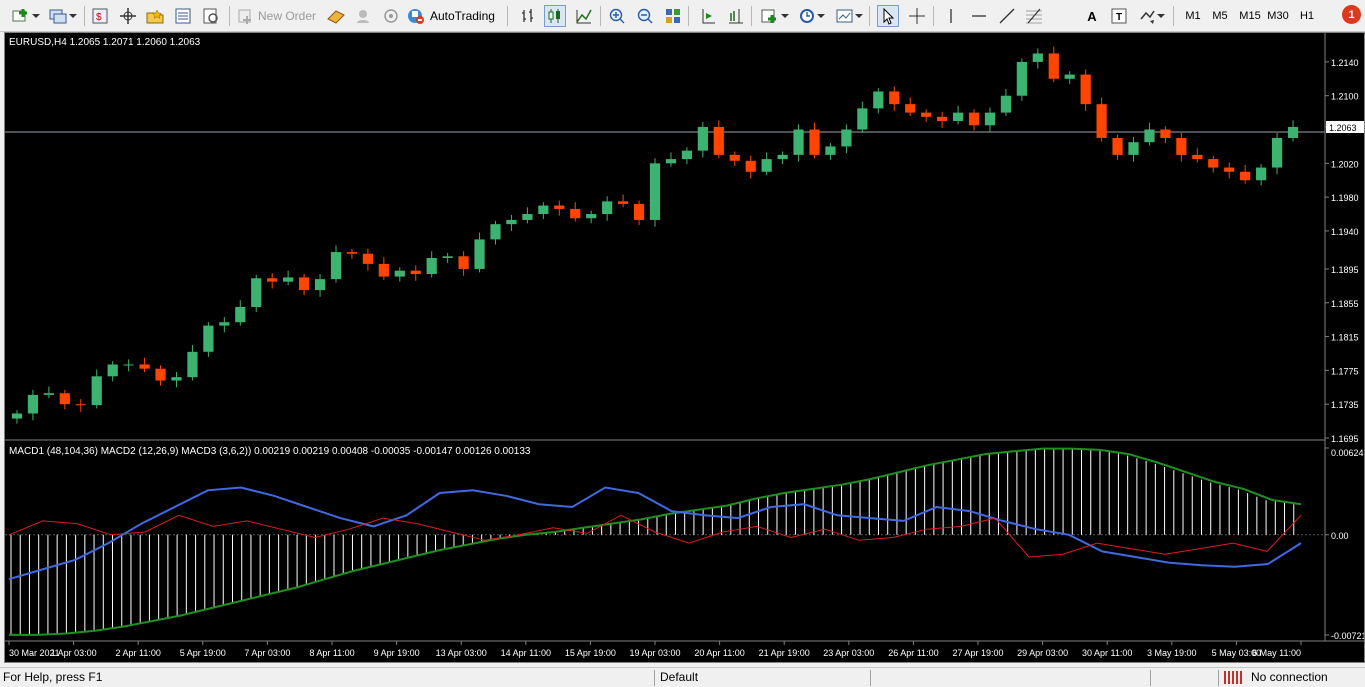 The width and height of the screenshot is (1365, 687). I want to click on notification-badge: 1, so click(1351, 14).